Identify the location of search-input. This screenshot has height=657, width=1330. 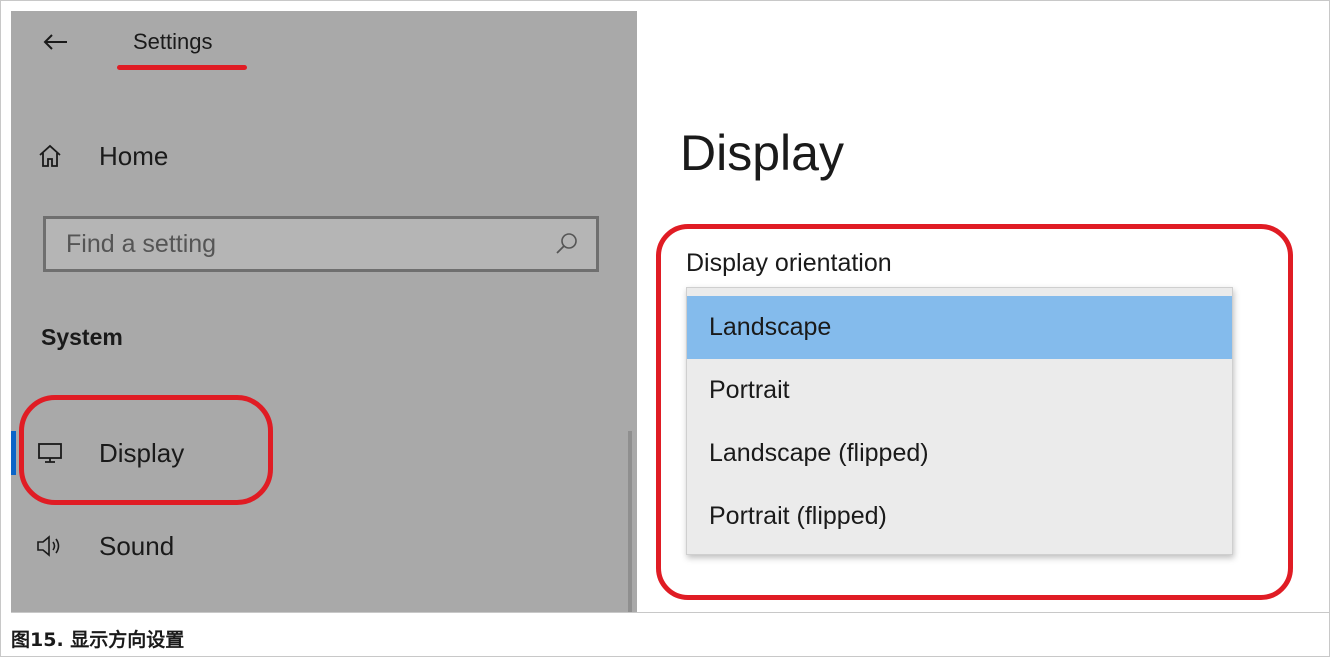
(299, 244).